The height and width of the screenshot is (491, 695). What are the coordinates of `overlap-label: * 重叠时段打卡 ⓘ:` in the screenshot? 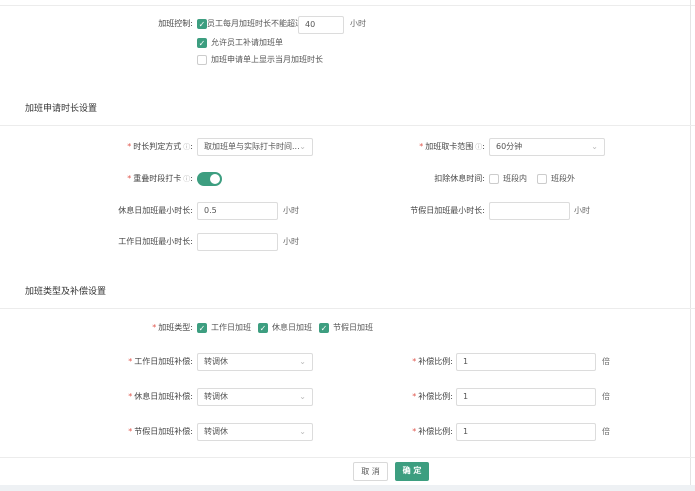 It's located at (160, 178).